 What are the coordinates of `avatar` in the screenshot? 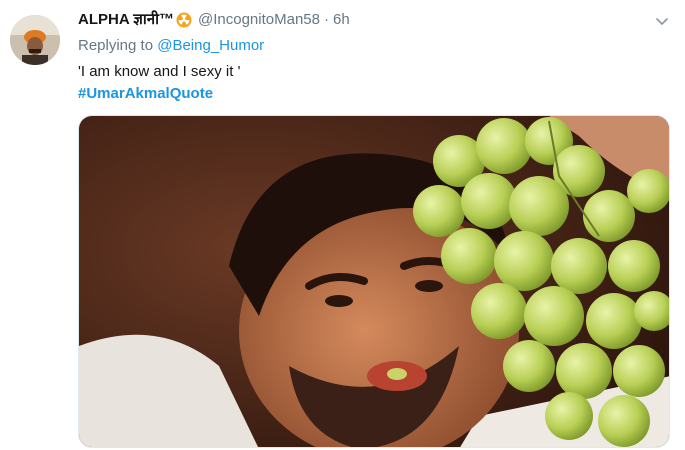 It's located at (35, 40).